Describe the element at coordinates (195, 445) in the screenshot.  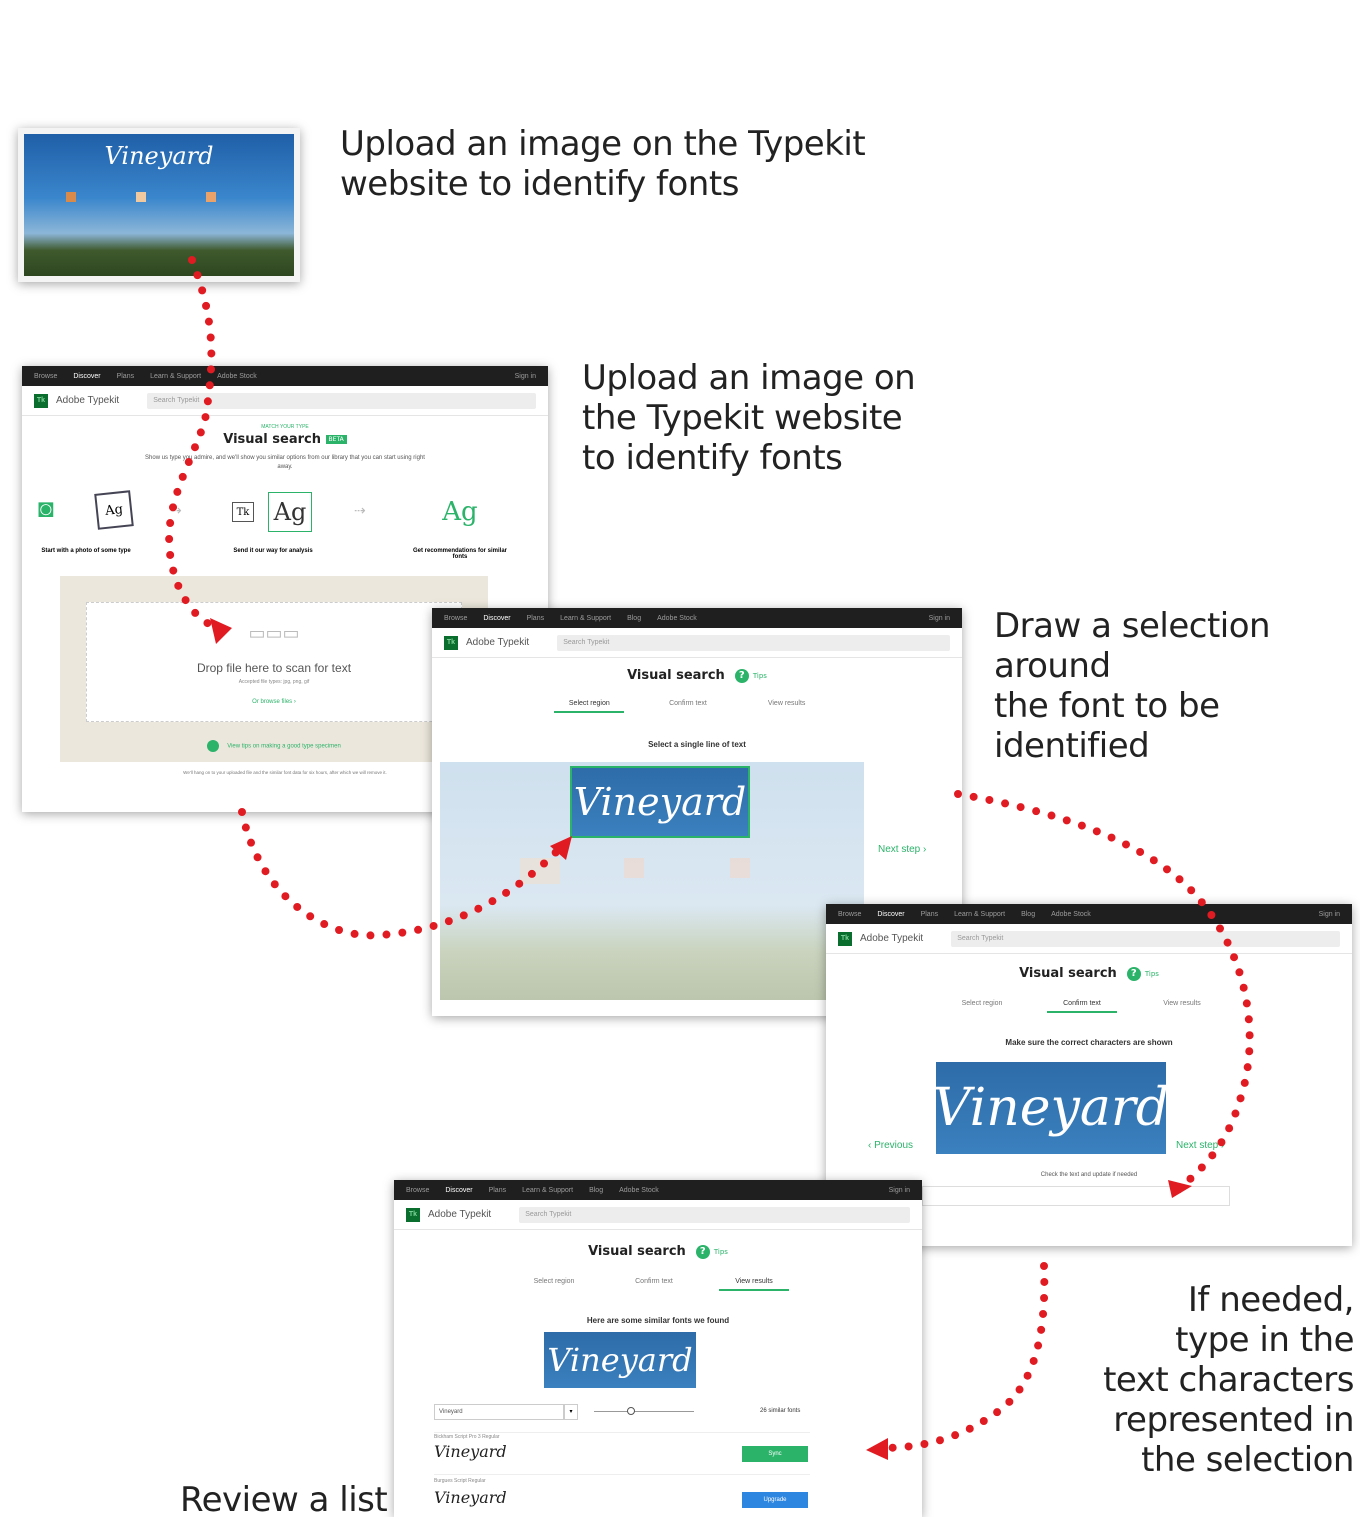
I see `arrow-1-path` at that location.